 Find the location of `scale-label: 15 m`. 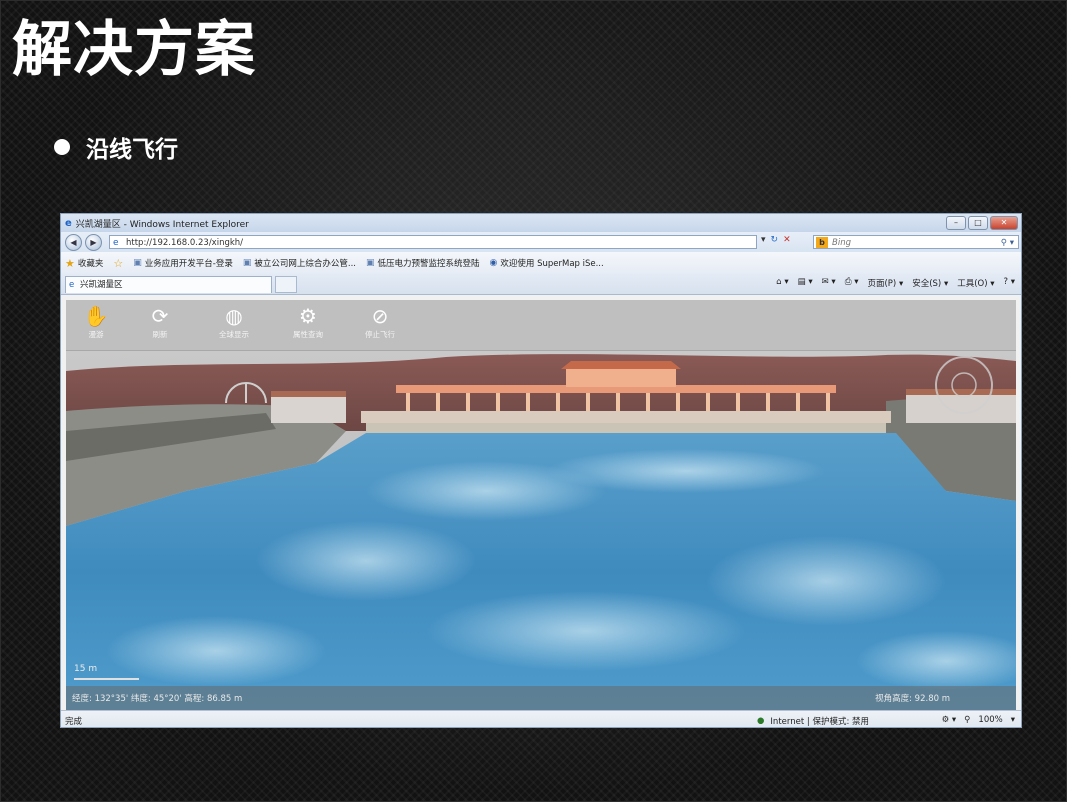

scale-label: 15 m is located at coordinates (86, 669).